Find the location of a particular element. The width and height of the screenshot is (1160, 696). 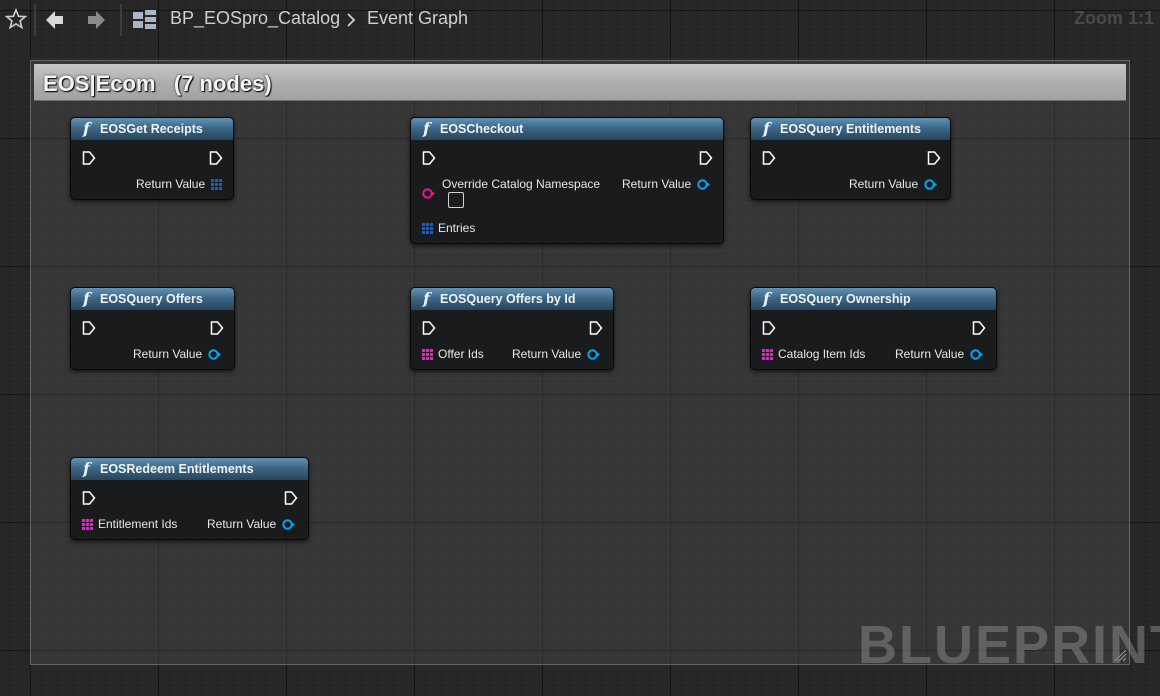

node-title: EOSQuery Ownership is located at coordinates (845, 299).